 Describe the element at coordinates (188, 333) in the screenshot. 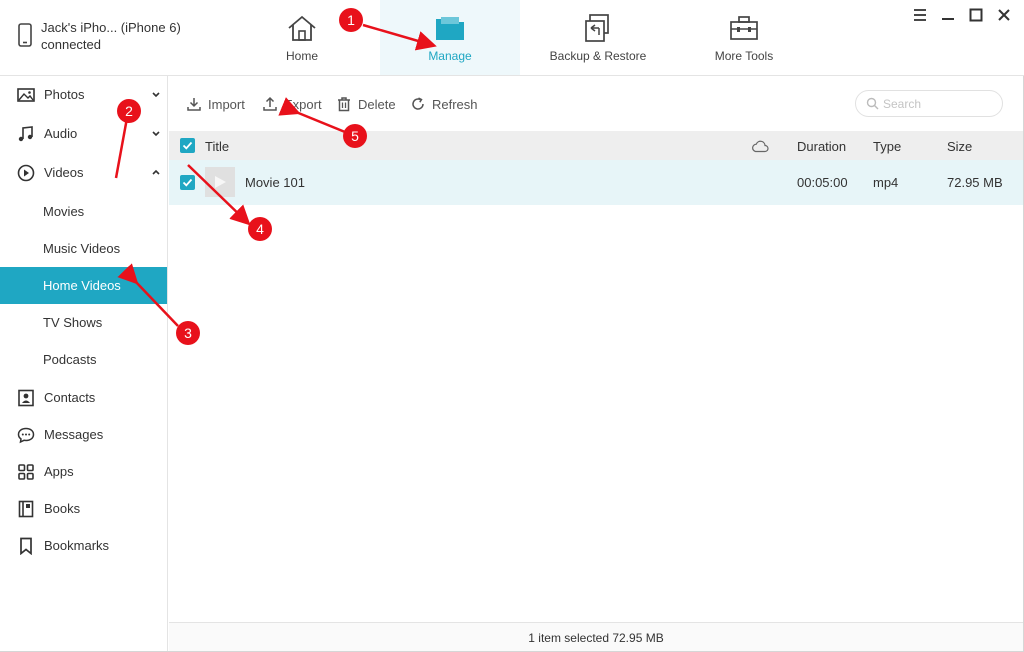

I see `annotation-badge-3: 3` at that location.